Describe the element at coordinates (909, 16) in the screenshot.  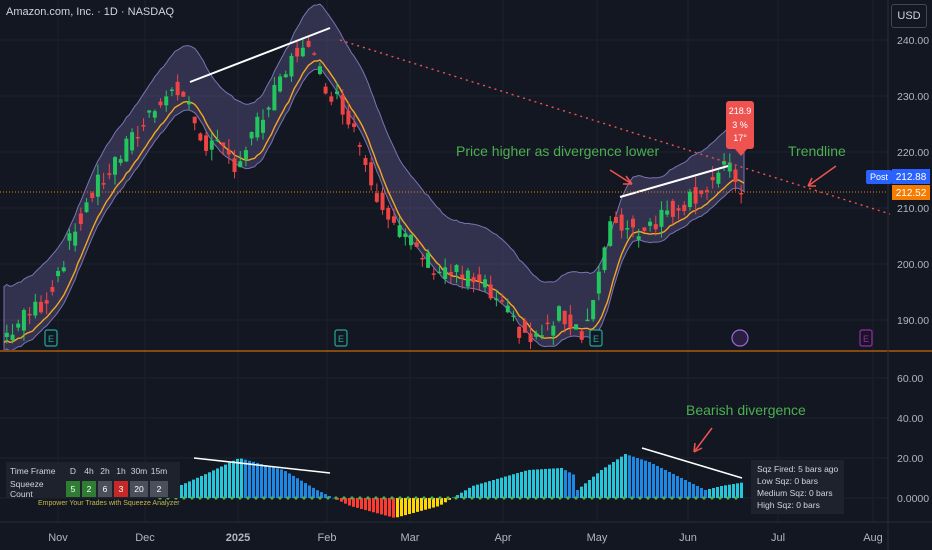
I see `currency-button: USD` at that location.